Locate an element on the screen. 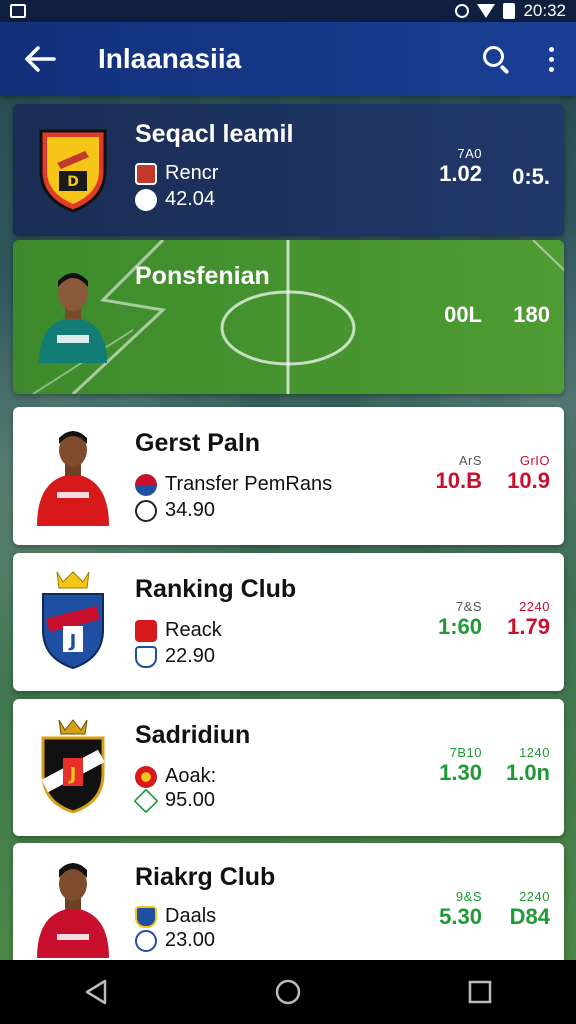 This screenshot has width=576, height=1024. player-name: Ponsfenian is located at coordinates (202, 276).